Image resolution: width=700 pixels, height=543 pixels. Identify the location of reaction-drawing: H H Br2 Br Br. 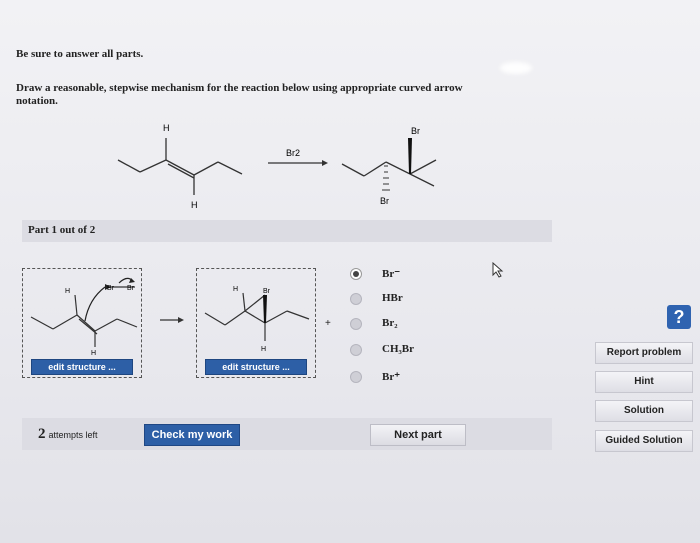
(277, 166).